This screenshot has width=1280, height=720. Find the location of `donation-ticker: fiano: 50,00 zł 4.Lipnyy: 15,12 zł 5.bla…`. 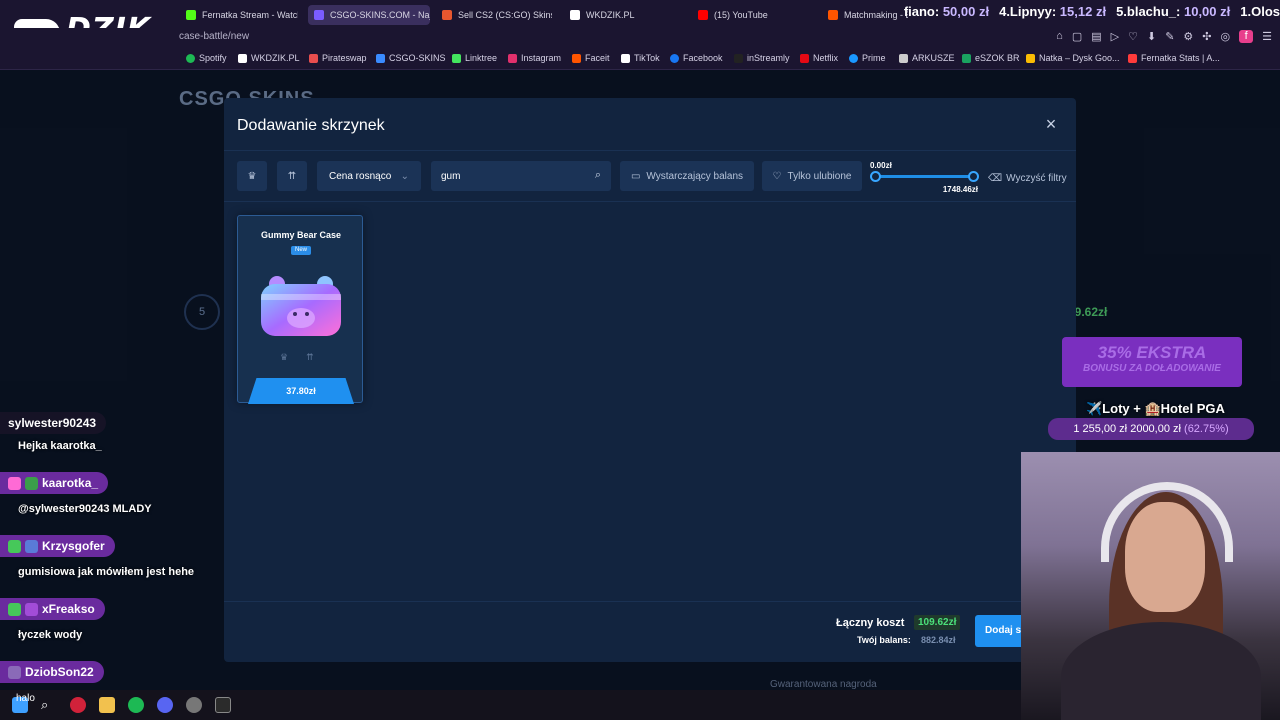

donation-ticker: fiano: 50,00 zł 4.Lipnyy: 15,12 zł 5.bla… is located at coordinates (1092, 14).